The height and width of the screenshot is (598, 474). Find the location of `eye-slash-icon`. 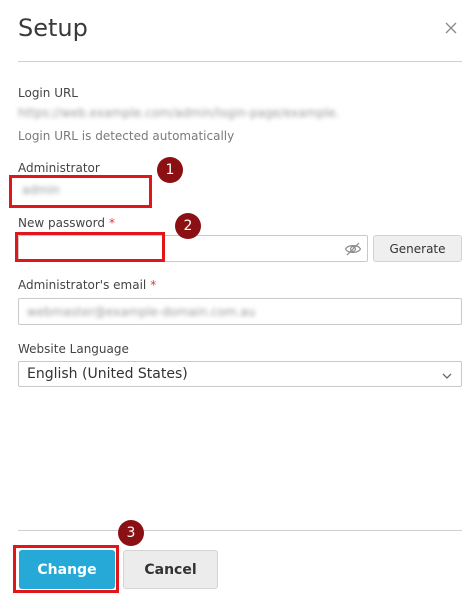

eye-slash-icon is located at coordinates (353, 251).